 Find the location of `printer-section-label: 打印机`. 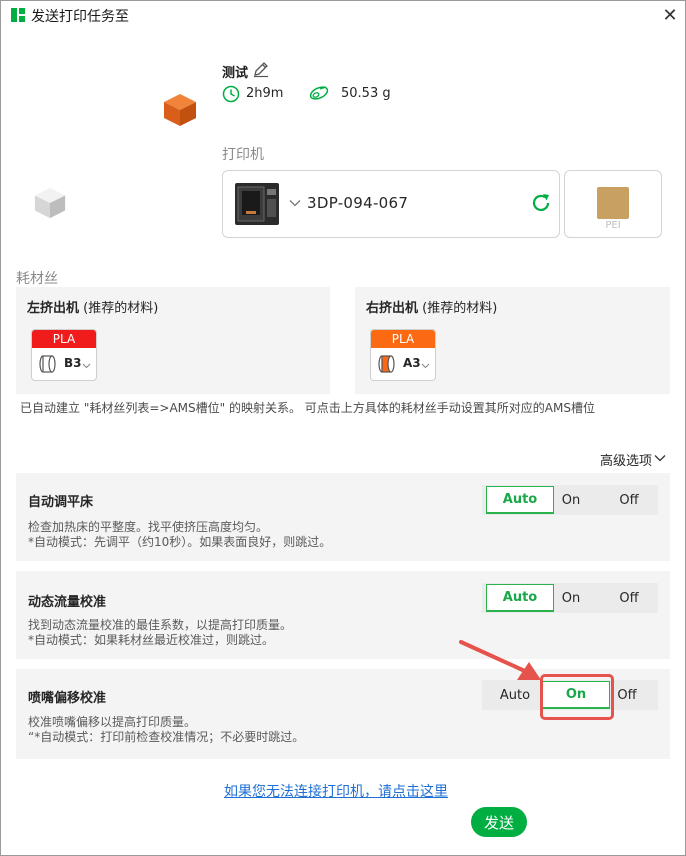

printer-section-label: 打印机 is located at coordinates (243, 155).